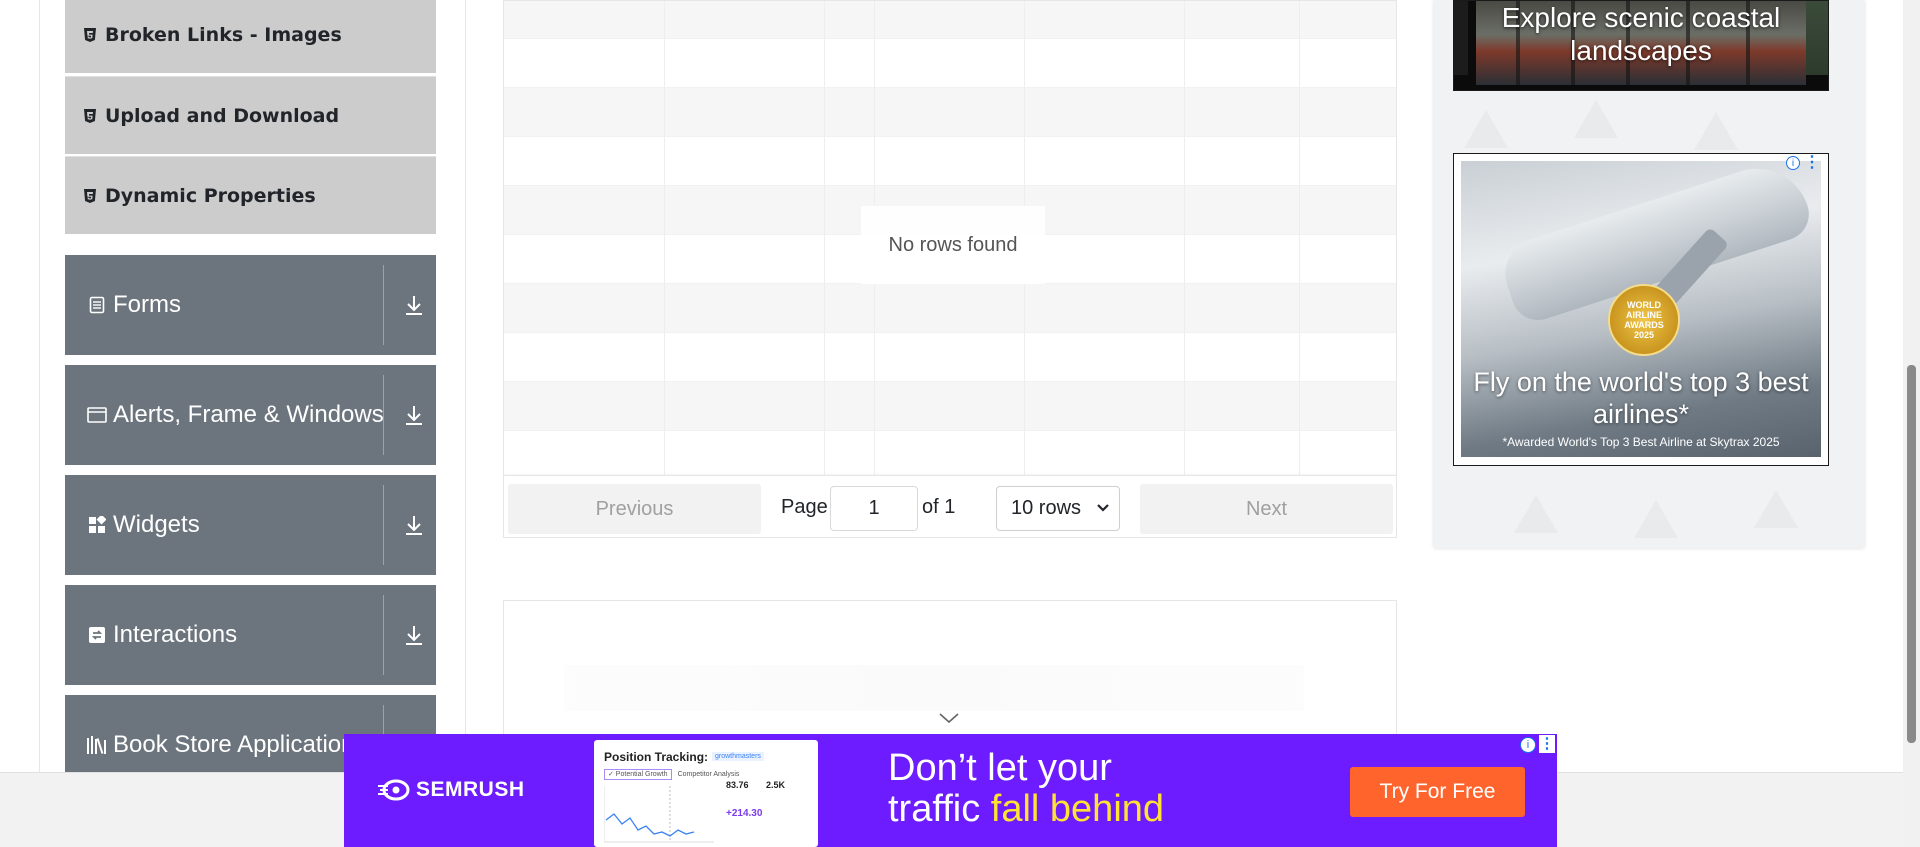 This screenshot has width=1920, height=847. Describe the element at coordinates (939, 507) in the screenshot. I see `total-pages-label: of 1` at that location.